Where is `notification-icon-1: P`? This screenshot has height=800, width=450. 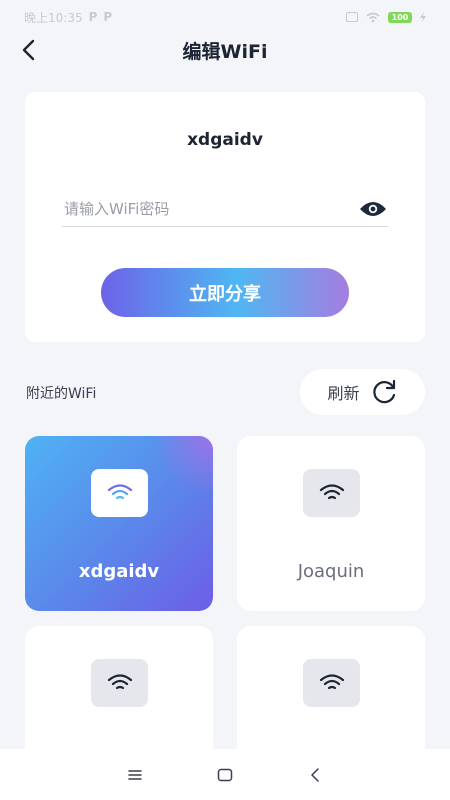
notification-icon-1: P is located at coordinates (93, 17).